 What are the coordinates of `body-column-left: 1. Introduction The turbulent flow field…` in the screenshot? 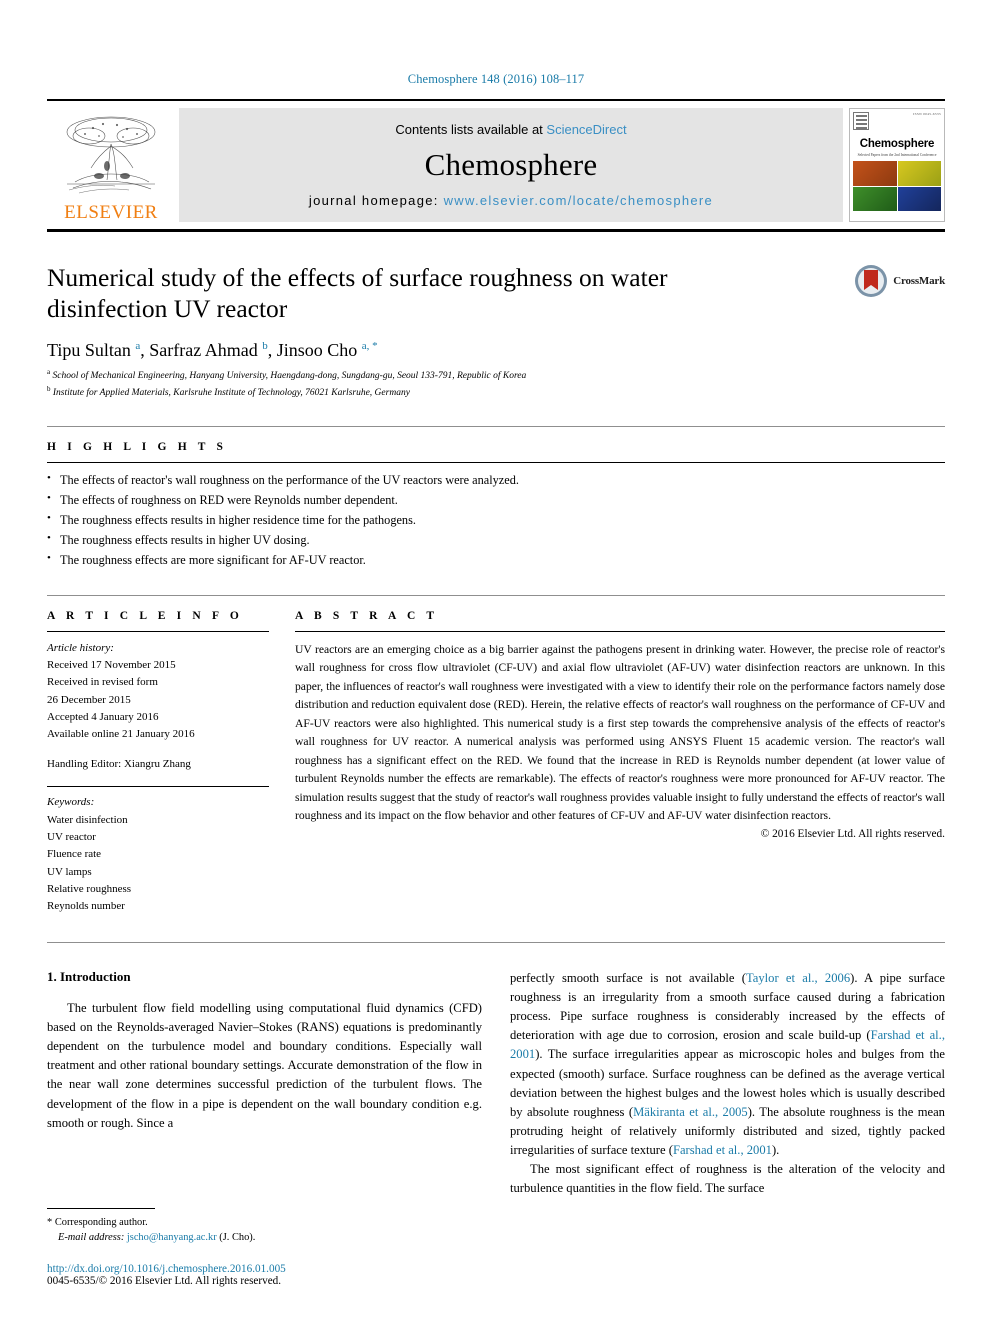 It's located at (264, 1084).